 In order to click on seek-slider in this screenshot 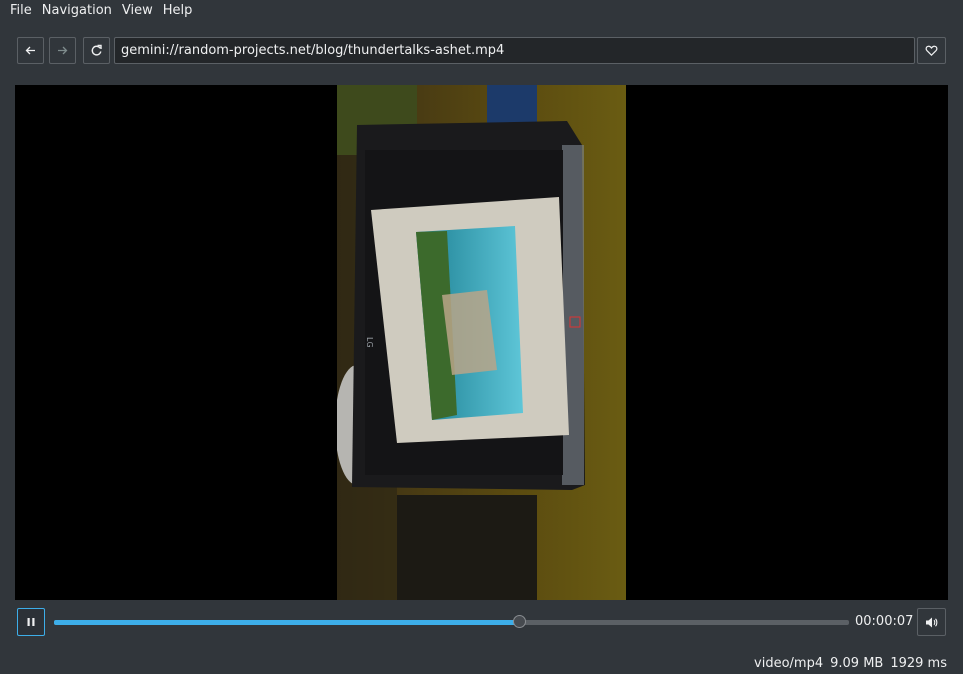, I will do `click(451, 621)`.